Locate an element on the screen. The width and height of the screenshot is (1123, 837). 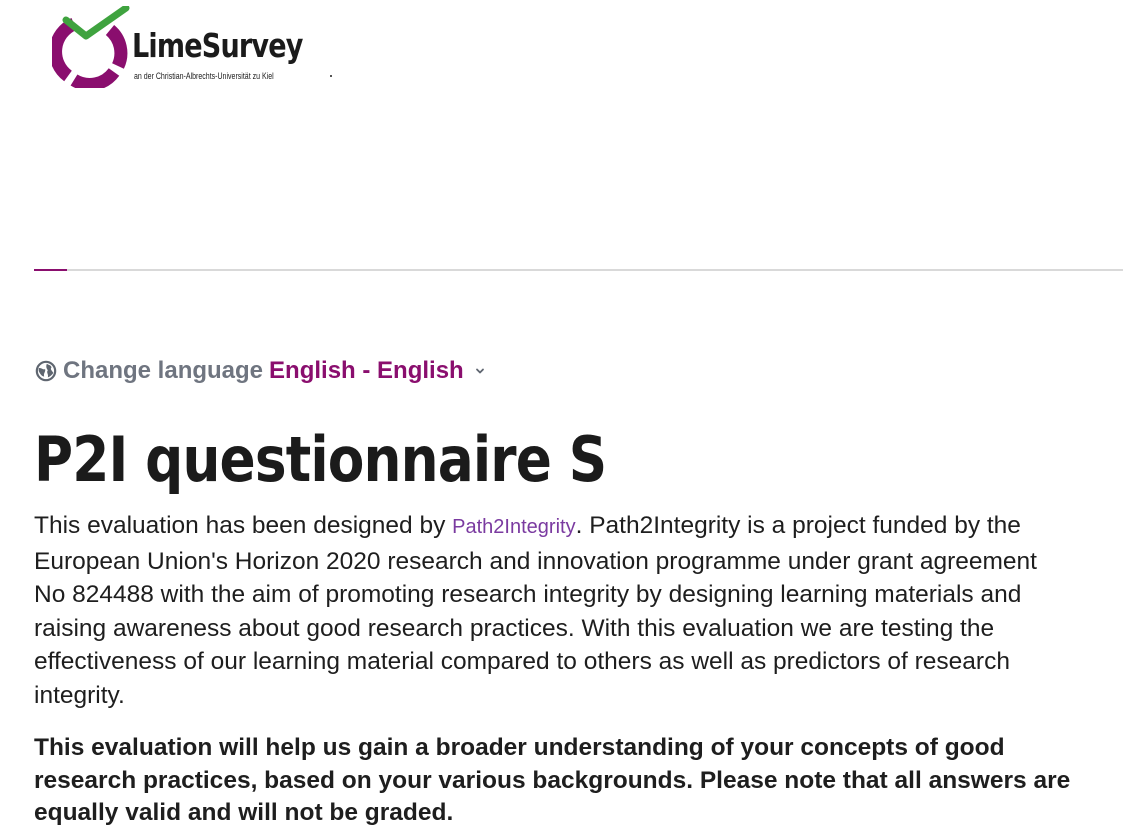
selected-language: English - English is located at coordinates (366, 371).